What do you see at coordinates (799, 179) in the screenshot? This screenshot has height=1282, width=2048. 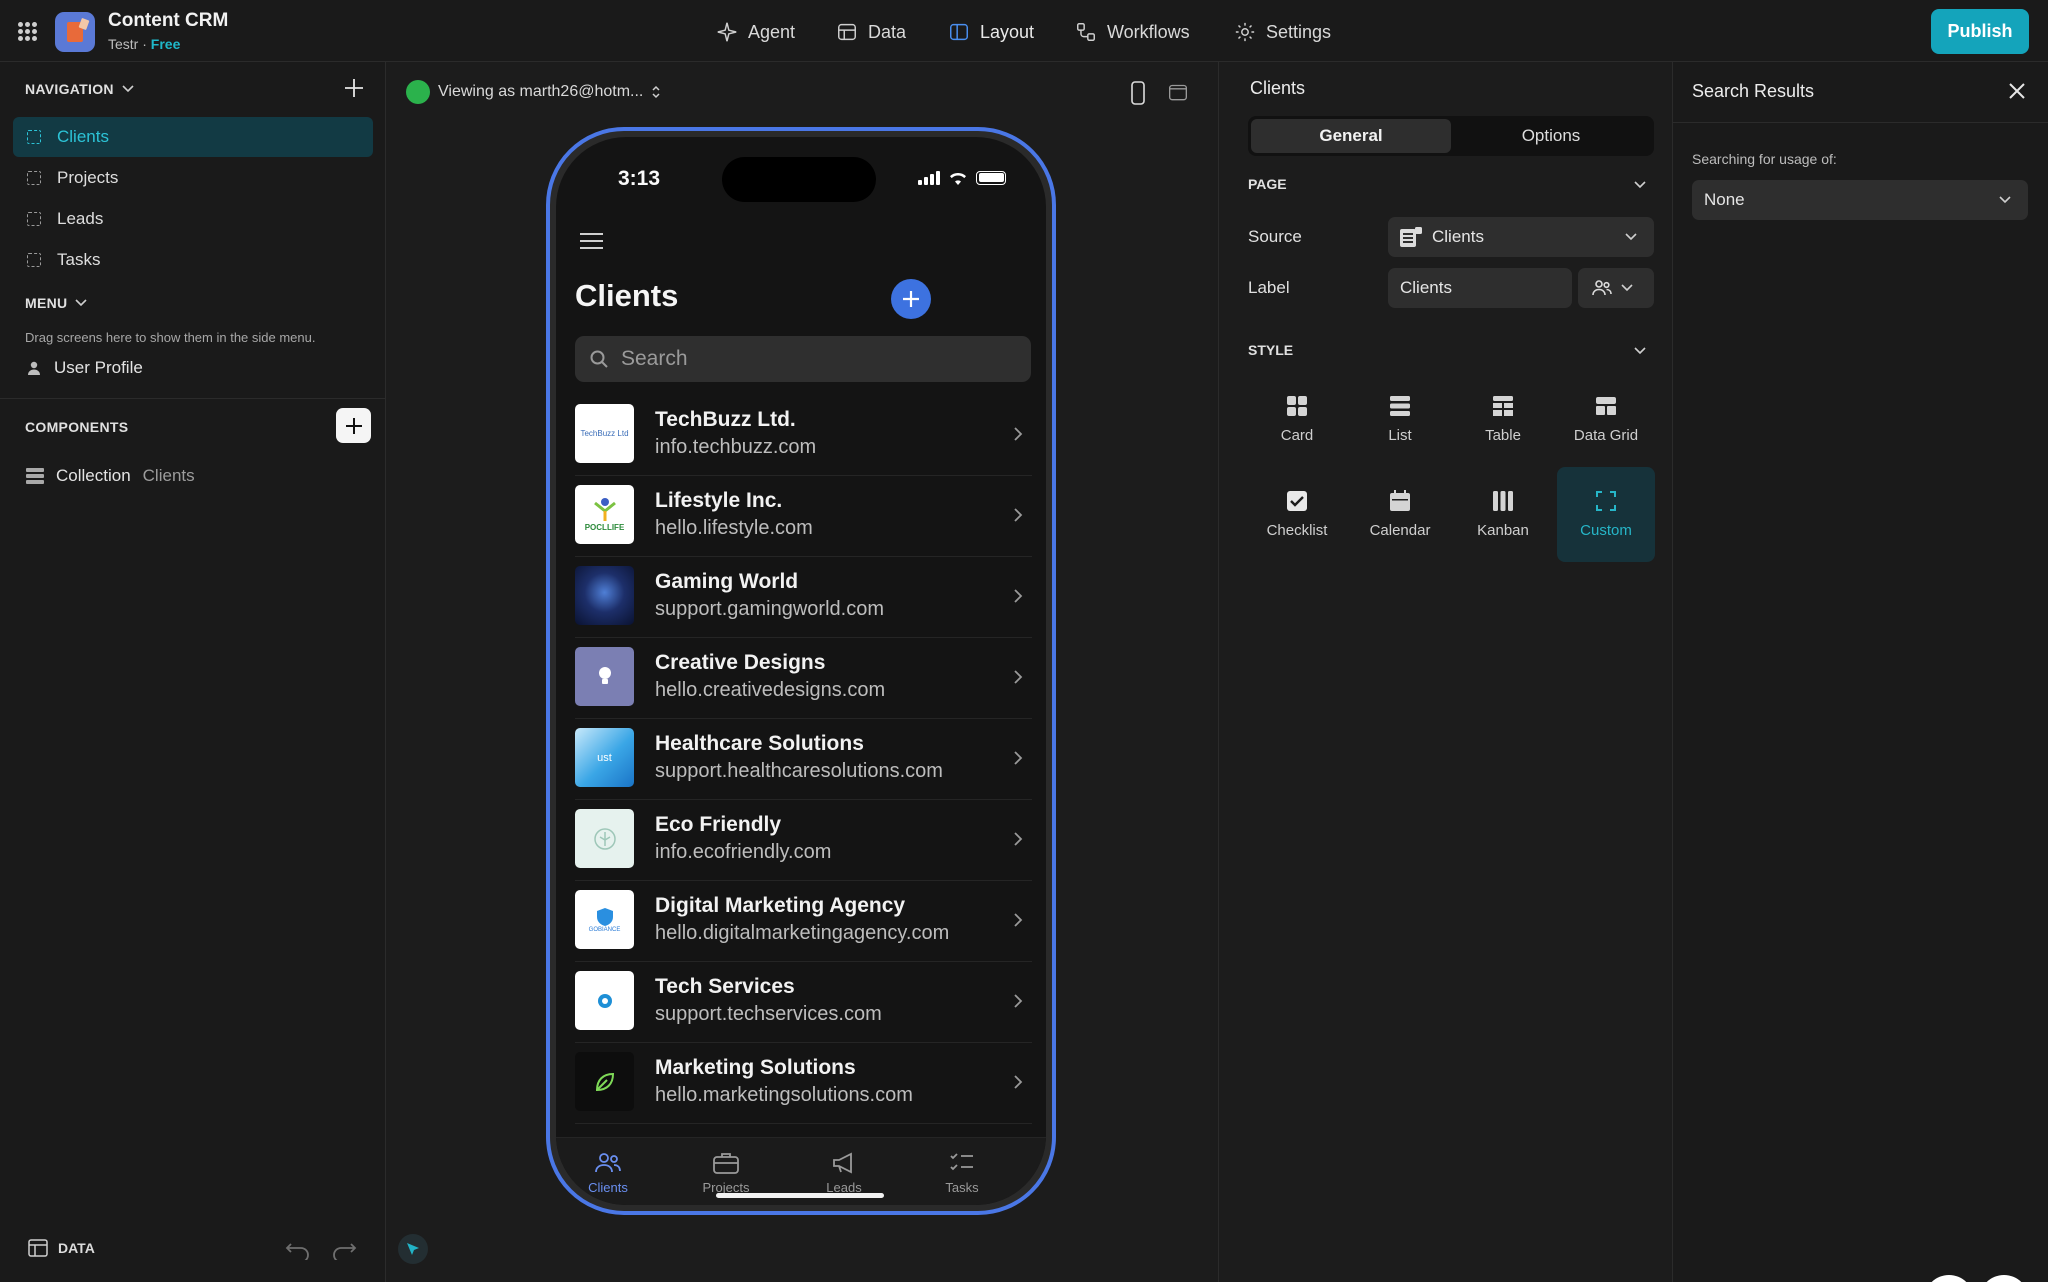 I see `dynamic-island` at bounding box center [799, 179].